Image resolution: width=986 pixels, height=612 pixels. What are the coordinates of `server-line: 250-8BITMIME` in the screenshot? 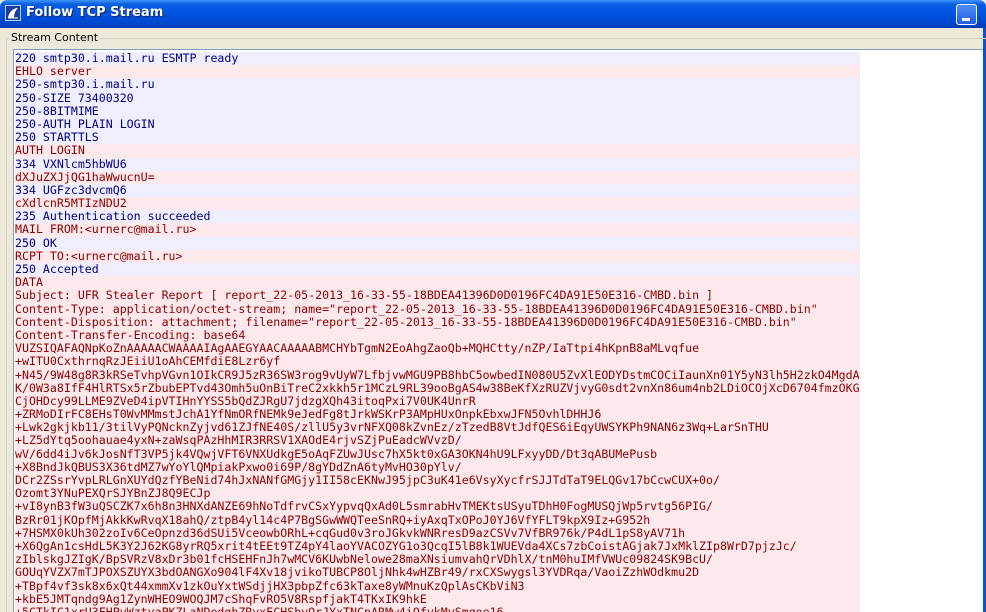 It's located at (437, 111).